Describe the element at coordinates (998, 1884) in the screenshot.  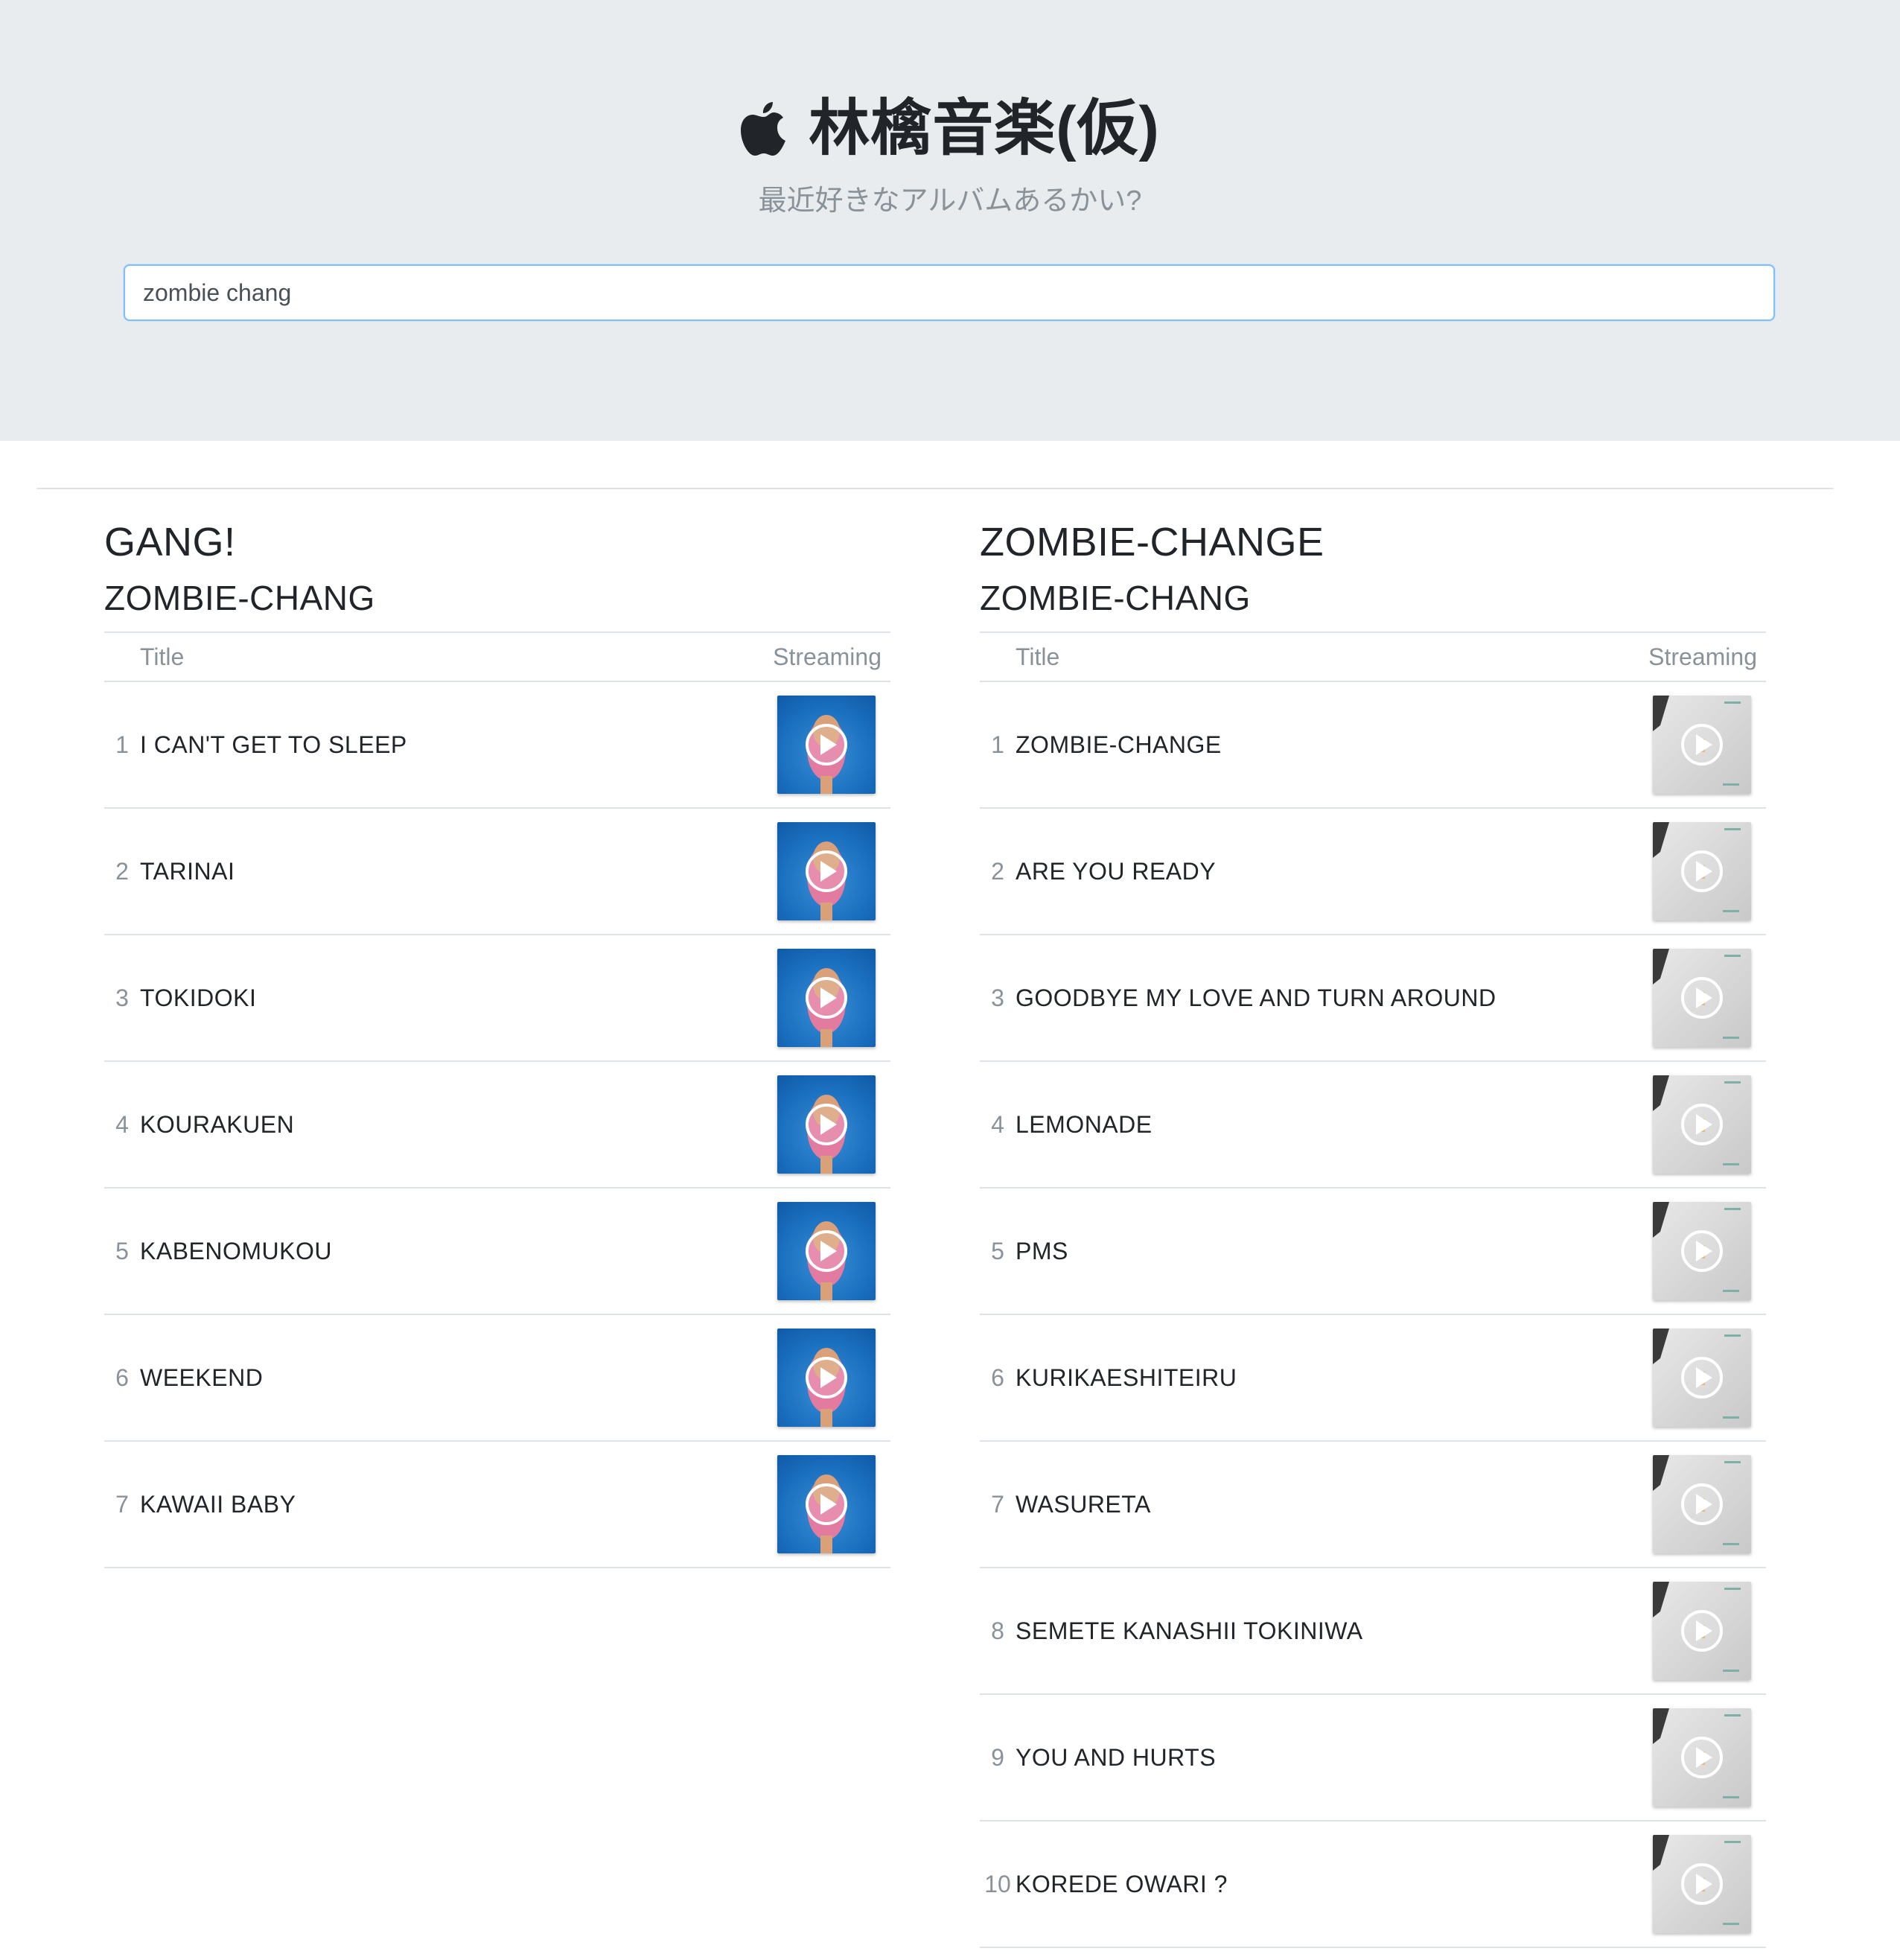
I see `track-number: 10` at that location.